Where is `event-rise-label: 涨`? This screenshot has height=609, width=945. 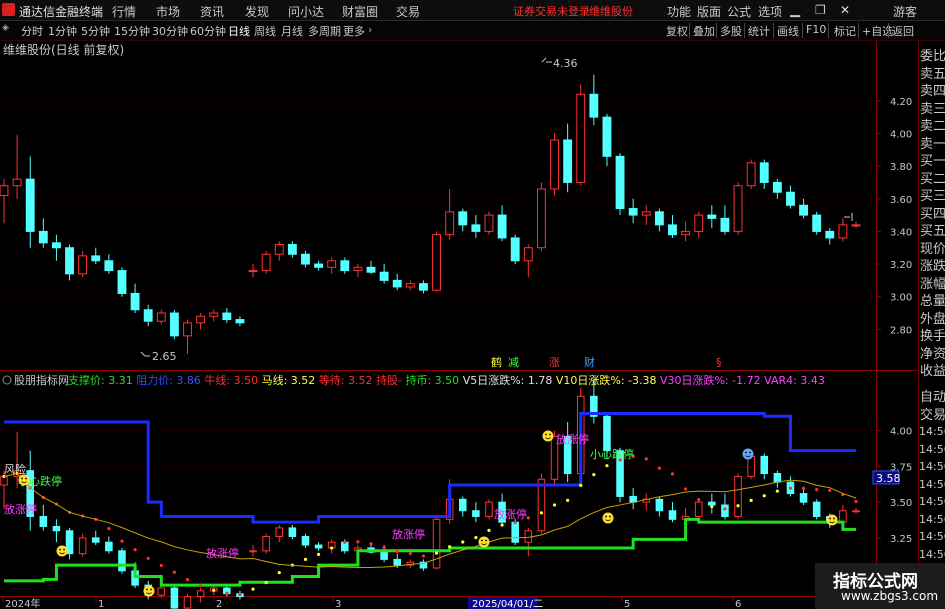
event-rise-label: 涨 is located at coordinates (554, 362).